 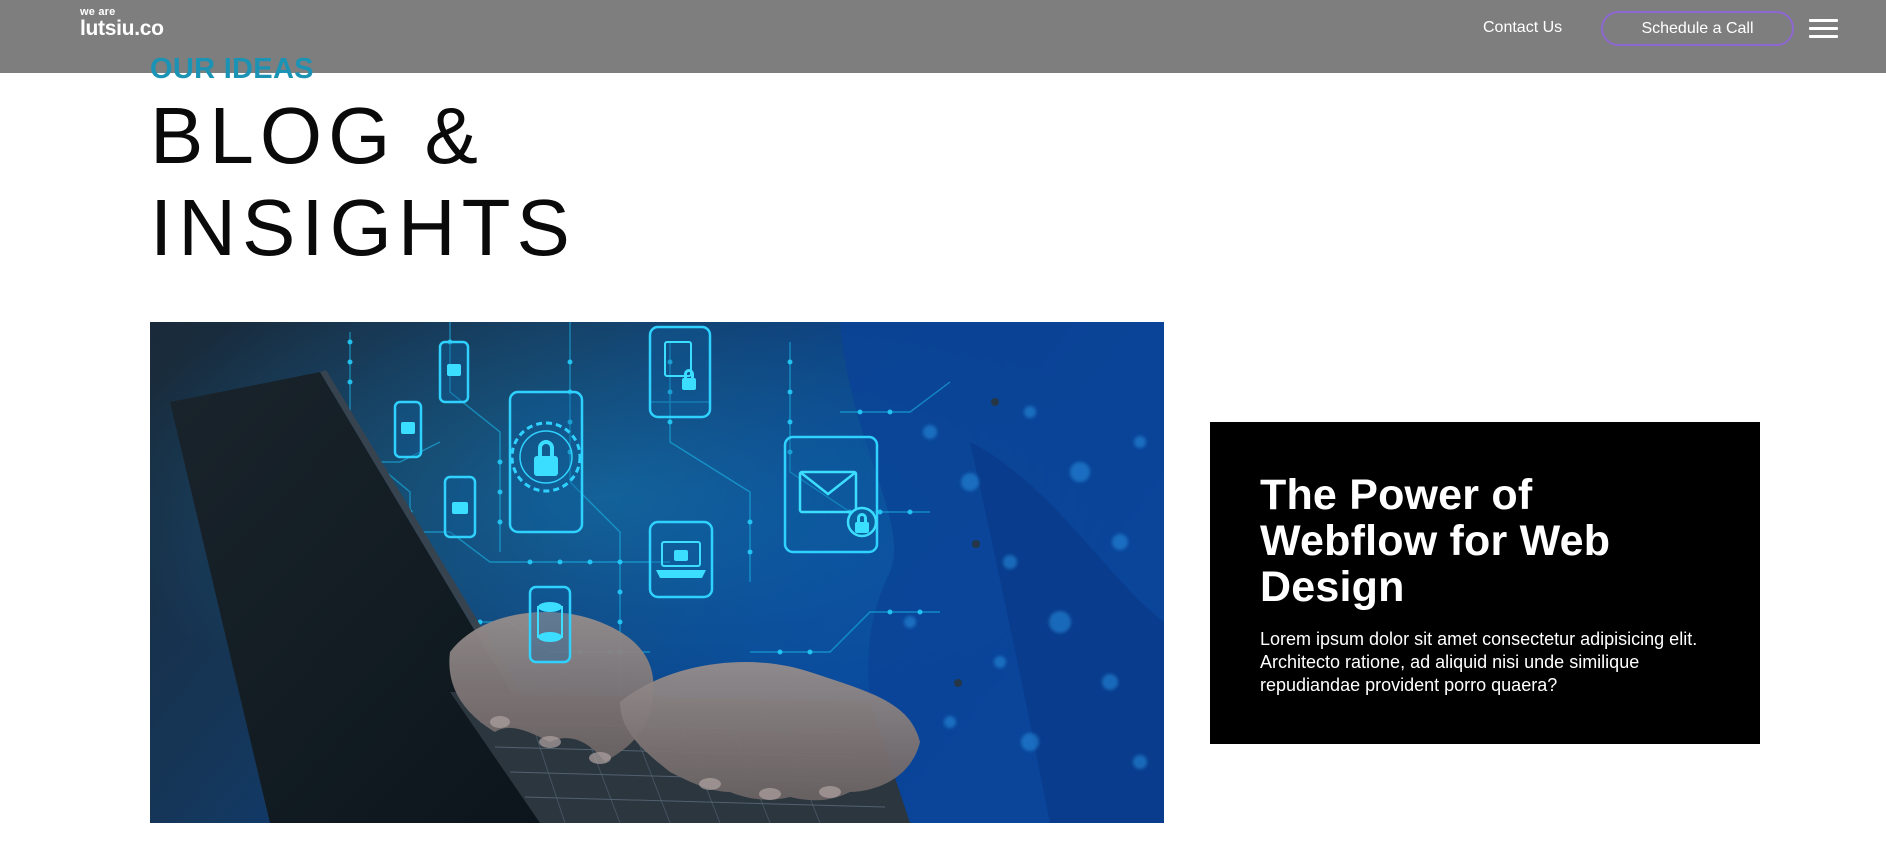 What do you see at coordinates (1522, 28) in the screenshot?
I see `contact-us-link: Contact Us` at bounding box center [1522, 28].